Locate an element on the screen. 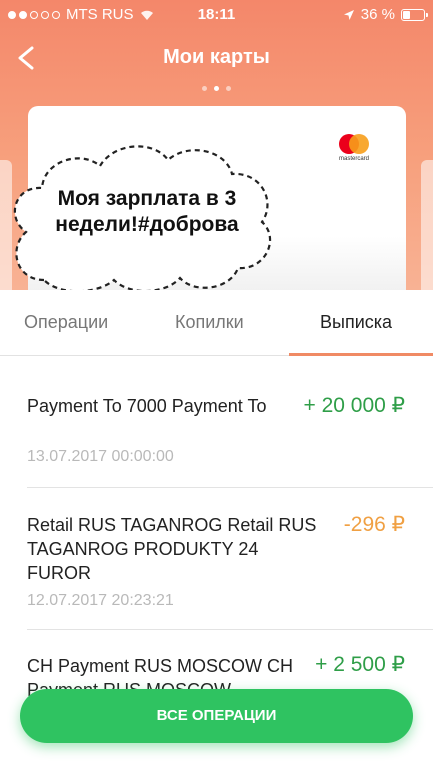 The width and height of the screenshot is (433, 770). tab-statement: Выписка is located at coordinates (356, 322).